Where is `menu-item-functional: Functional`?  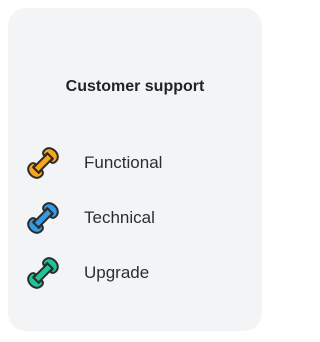
menu-item-functional: Functional is located at coordinates (93, 163).